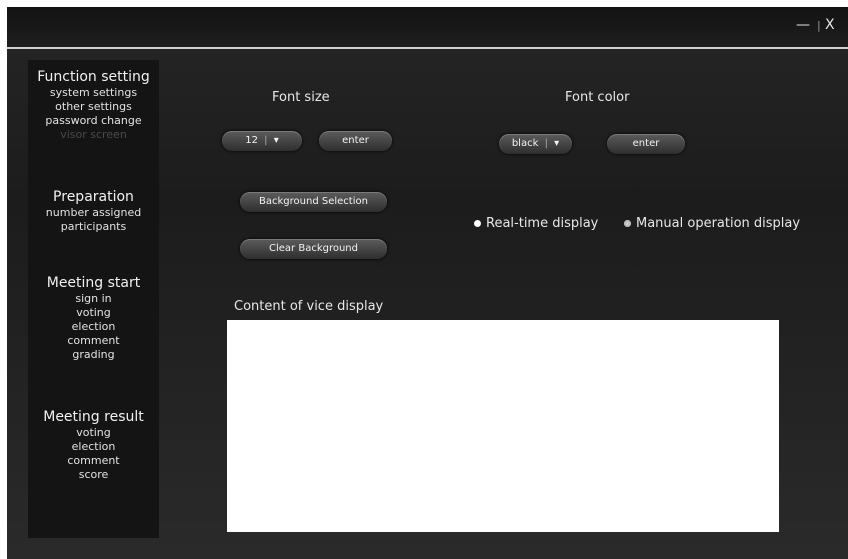 The width and height of the screenshot is (848, 559). I want to click on sidebar-item-result-election: election, so click(93, 447).